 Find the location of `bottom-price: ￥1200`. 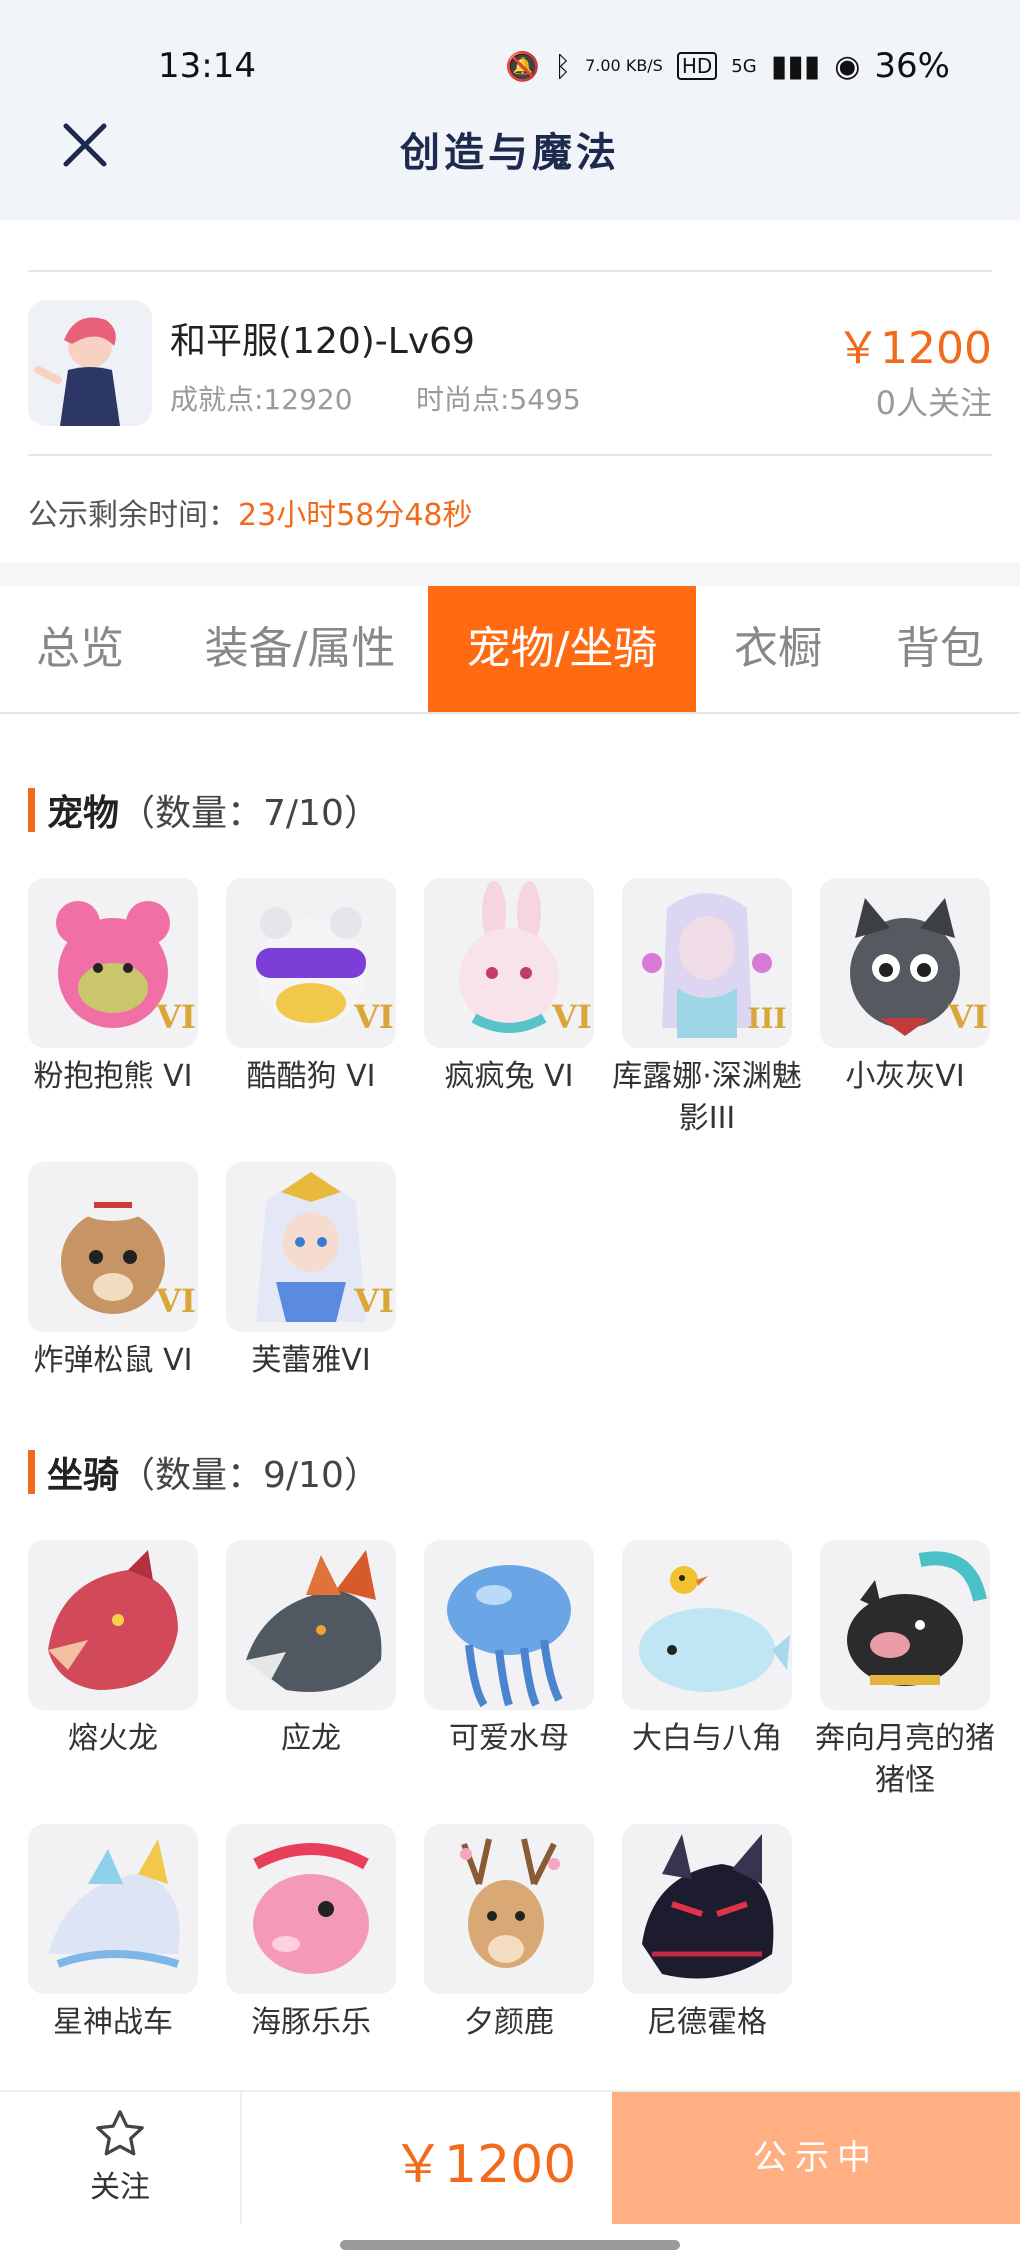

bottom-price: ￥1200 is located at coordinates (484, 2165).